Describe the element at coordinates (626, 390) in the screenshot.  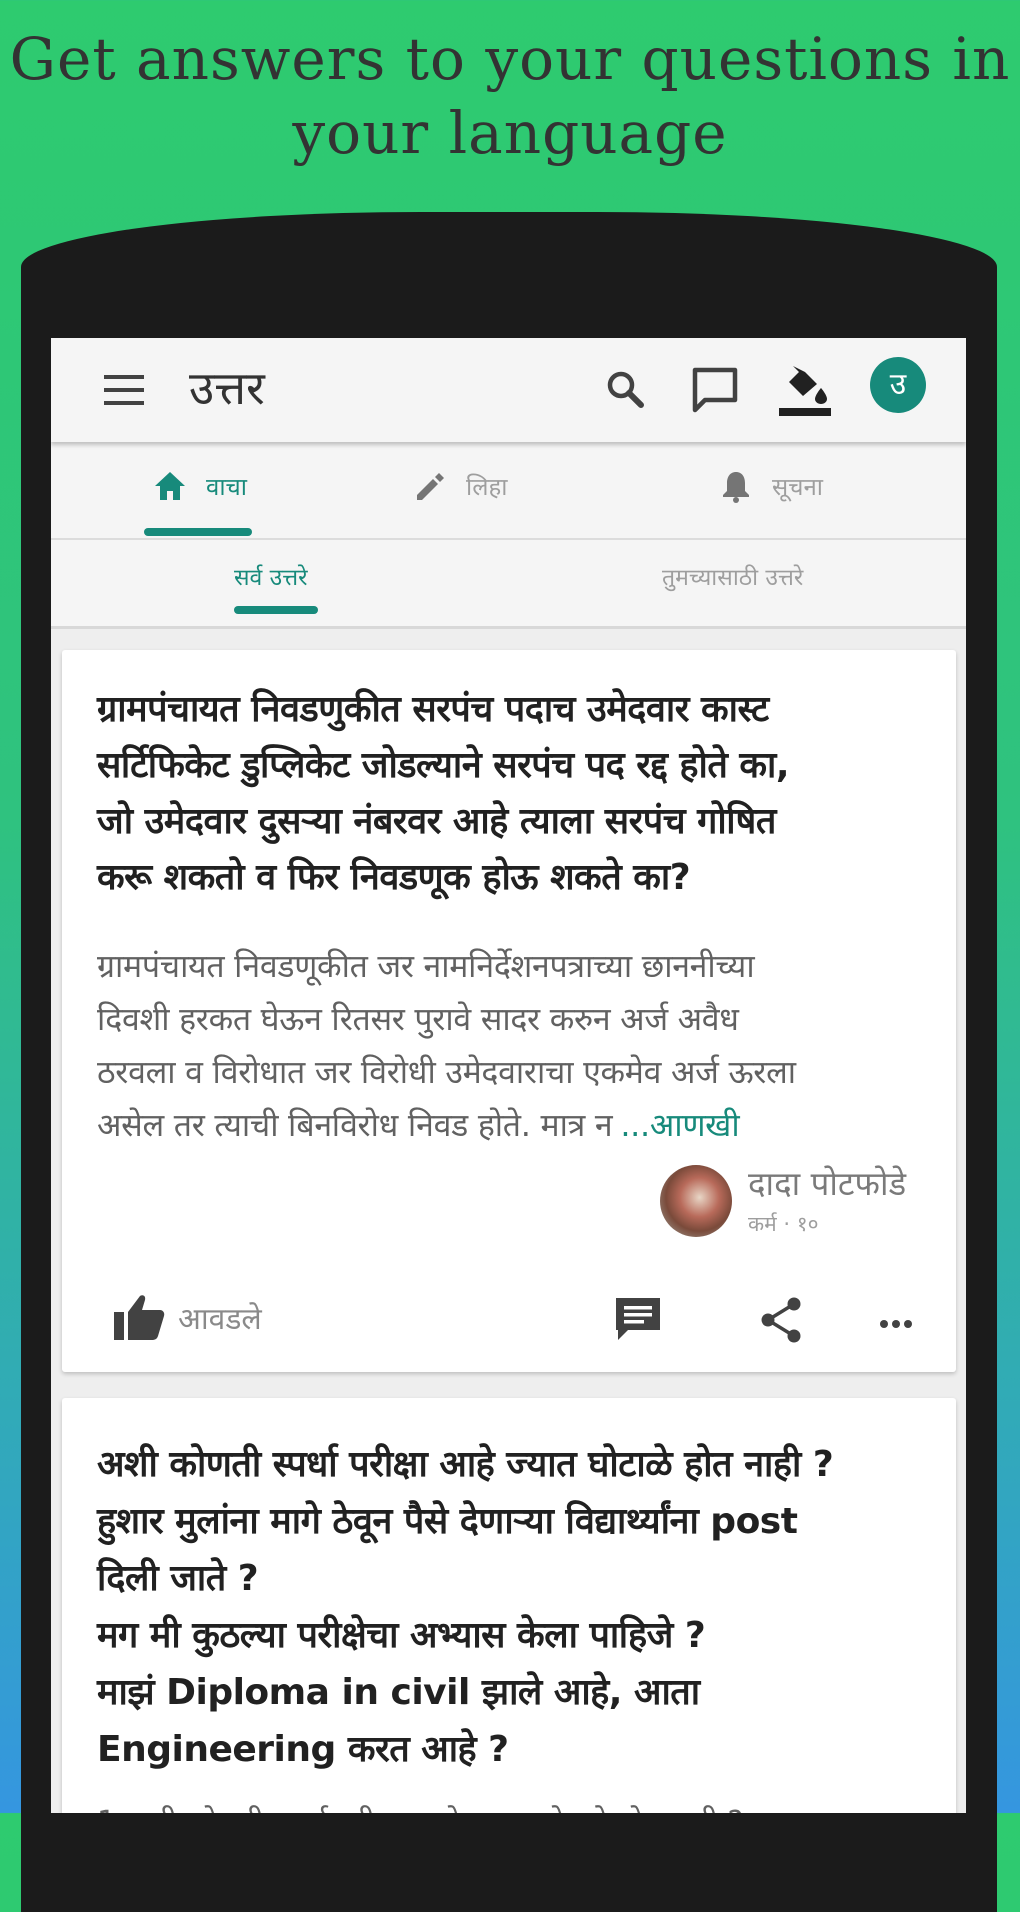
I see `search-icon` at that location.